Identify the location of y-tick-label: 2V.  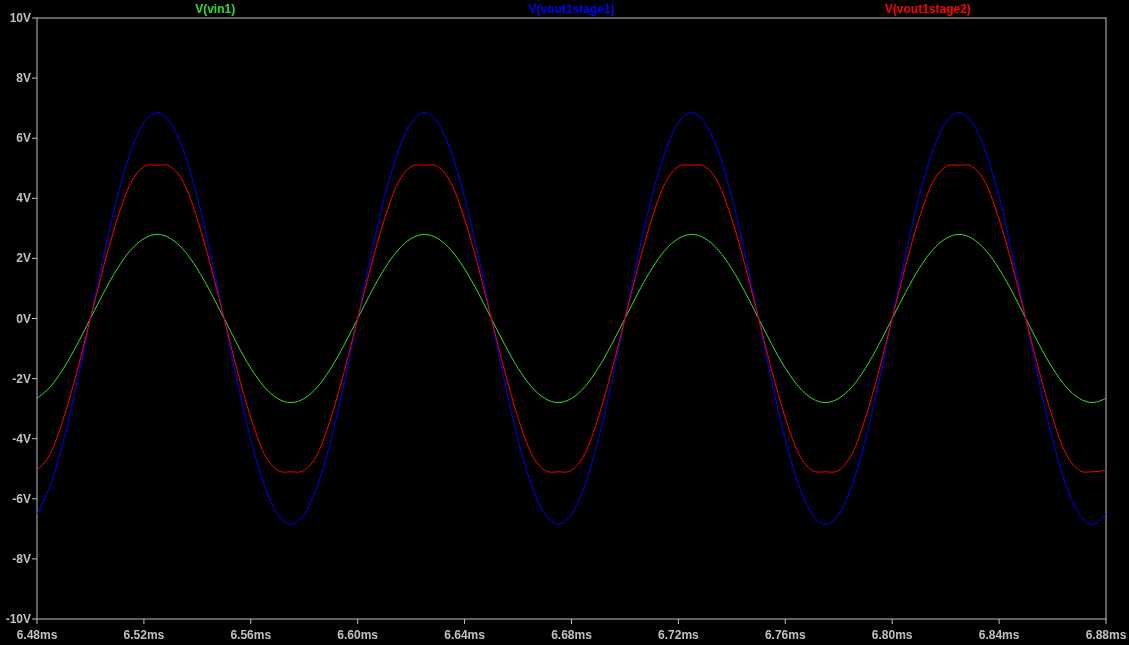
(23, 258).